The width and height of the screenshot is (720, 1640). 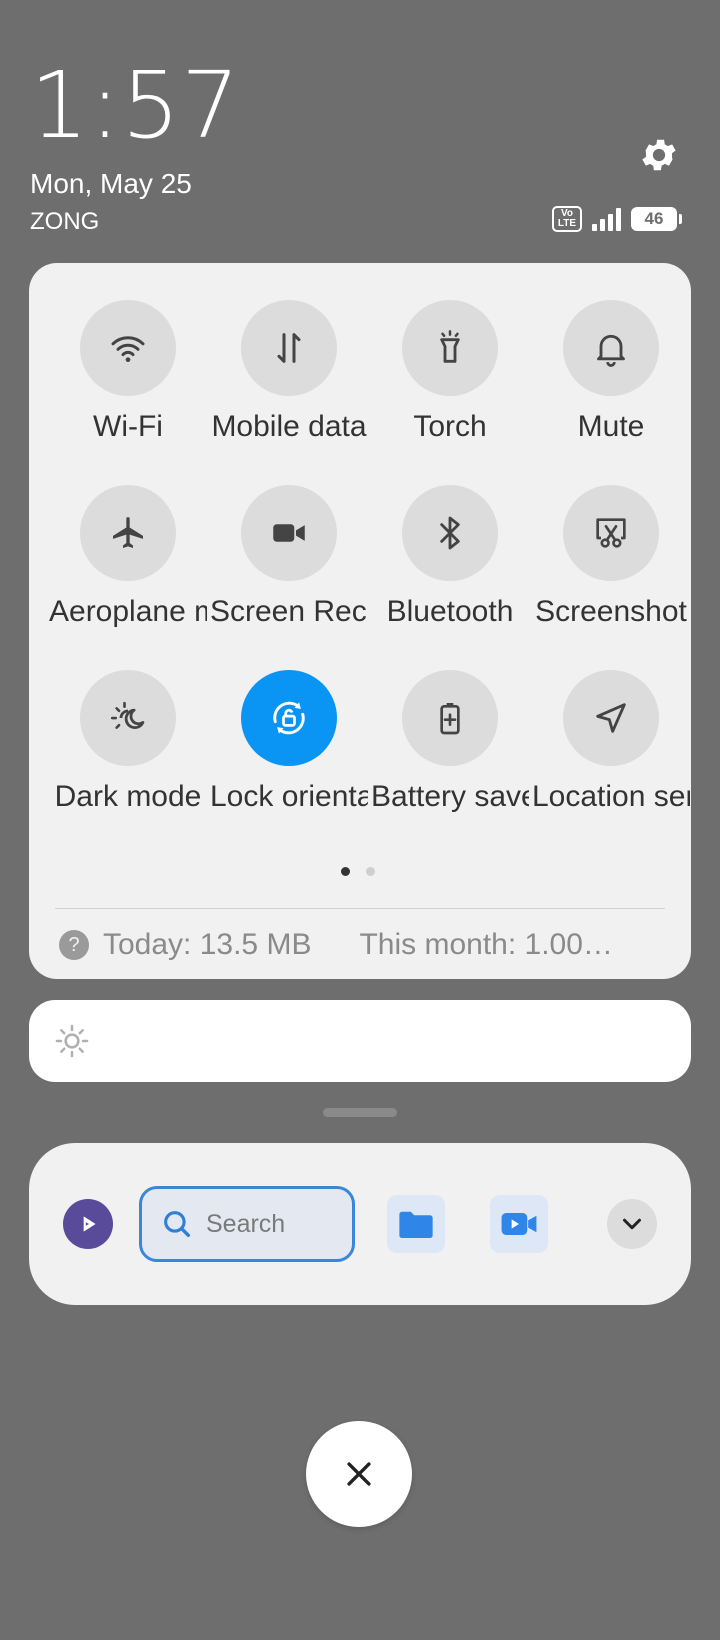 I want to click on tile-label: Dark mode, so click(x=128, y=796).